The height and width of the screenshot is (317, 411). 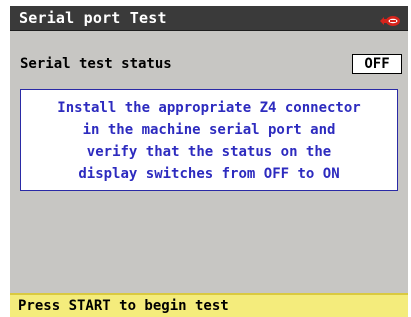 I want to click on status-bar: Press START to begin test, so click(x=209, y=305).